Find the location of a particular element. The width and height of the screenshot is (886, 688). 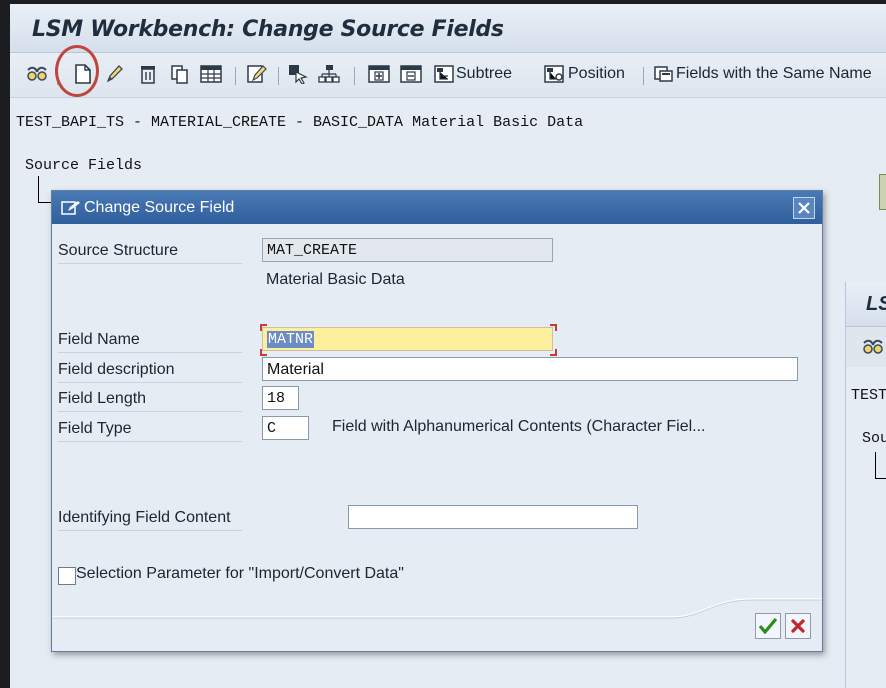

subtree-button: Subtree is located at coordinates (473, 74).